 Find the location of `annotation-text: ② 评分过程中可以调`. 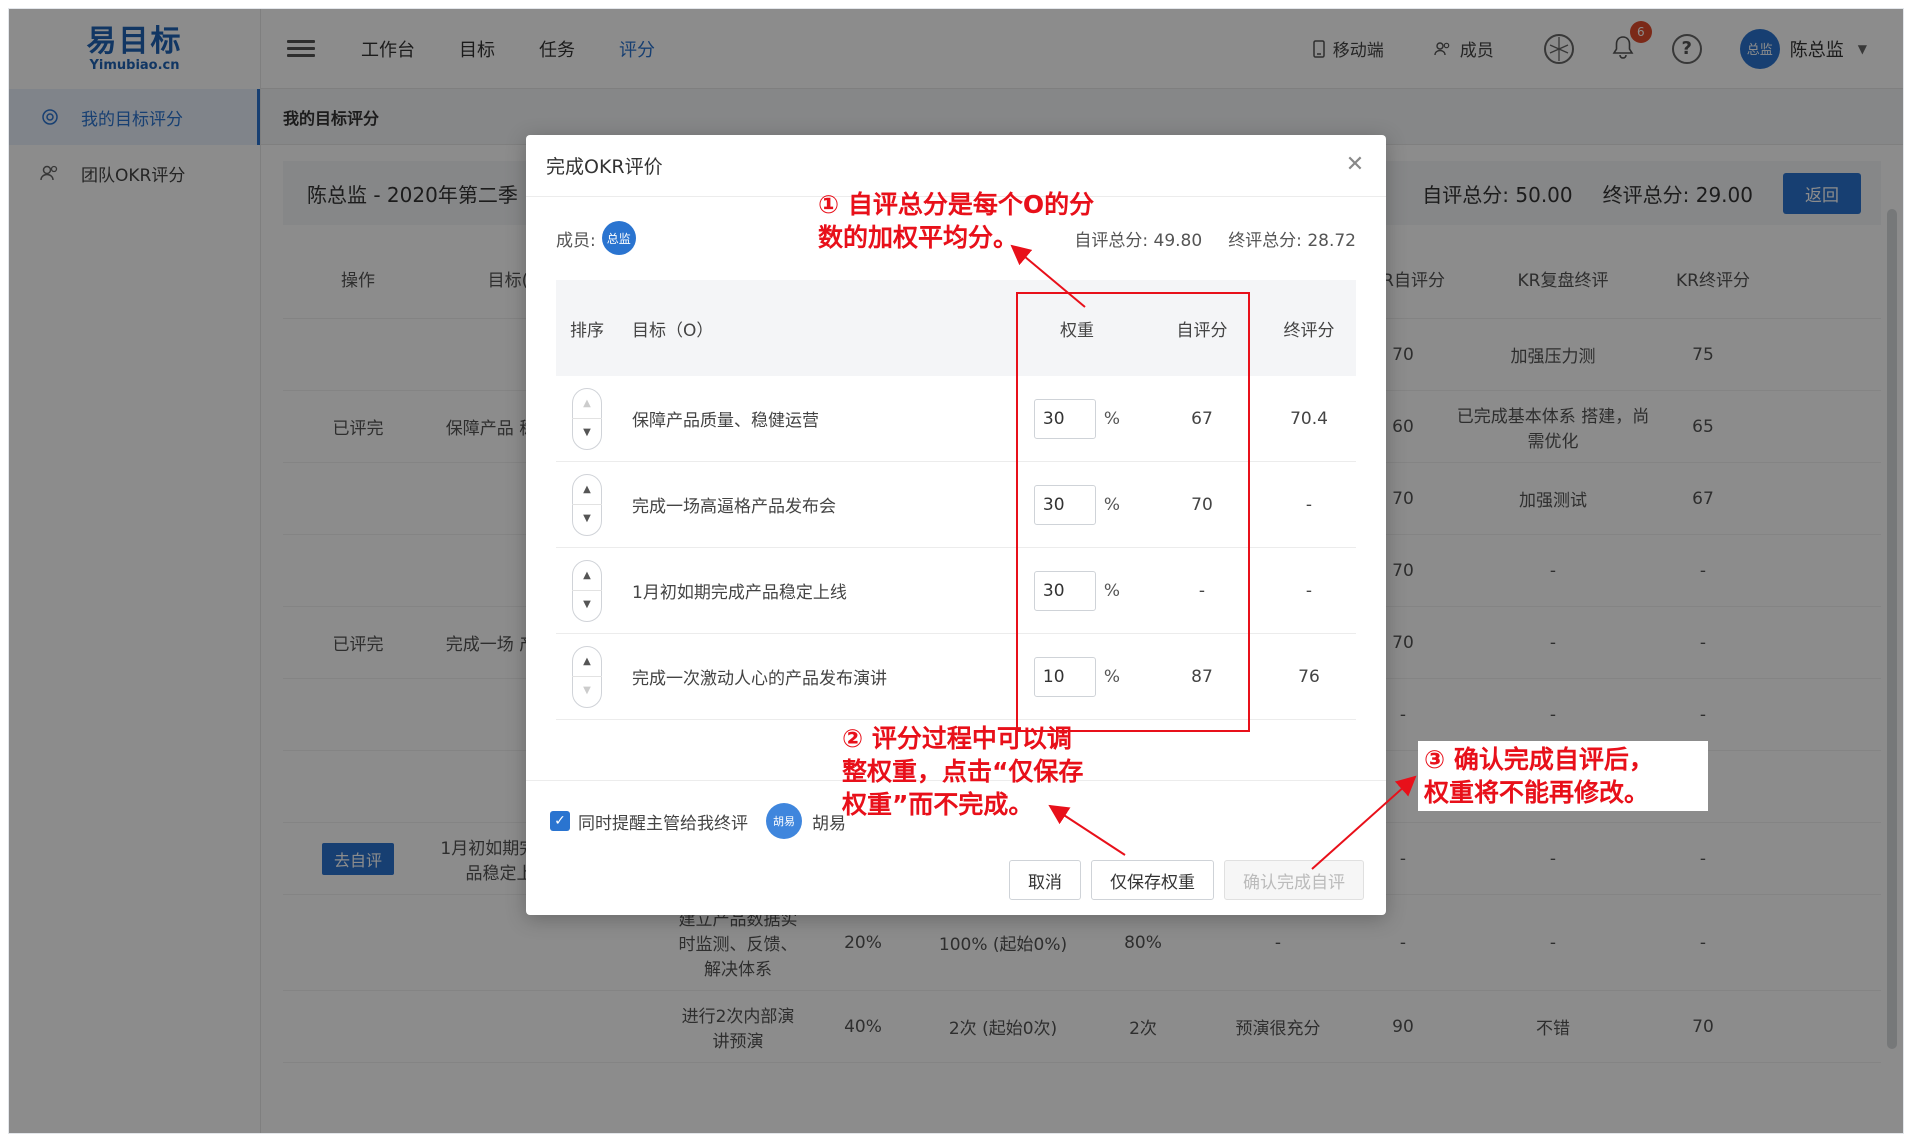

annotation-text: ② 评分过程中可以调 is located at coordinates (957, 738).